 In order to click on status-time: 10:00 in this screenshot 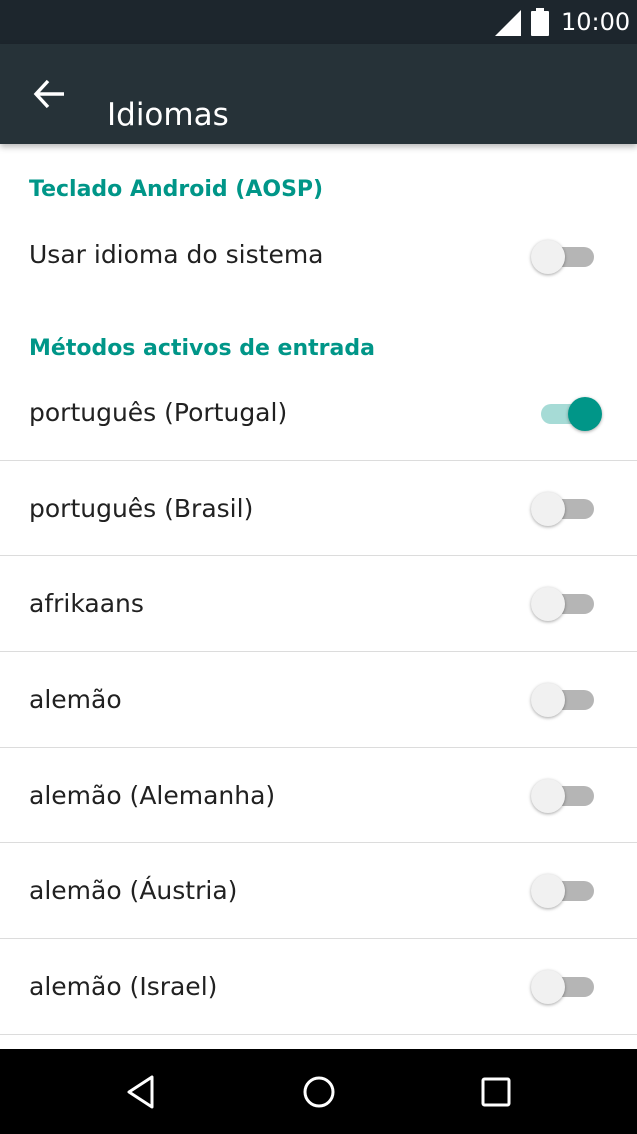, I will do `click(596, 22)`.